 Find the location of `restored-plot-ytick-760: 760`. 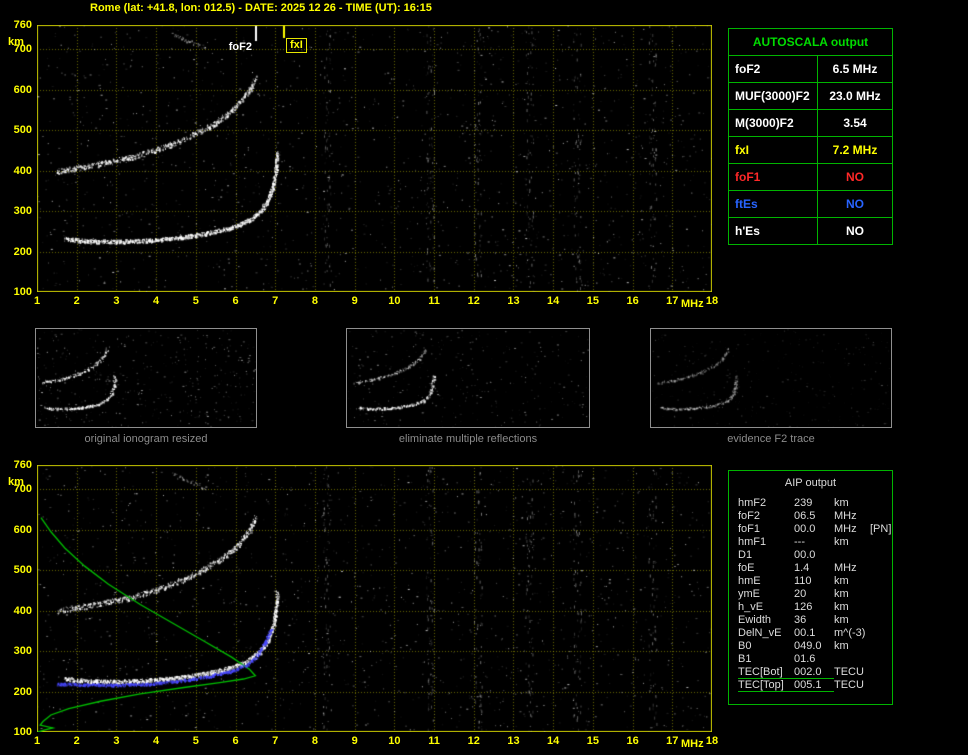

restored-plot-ytick-760: 760 is located at coordinates (22, 465).